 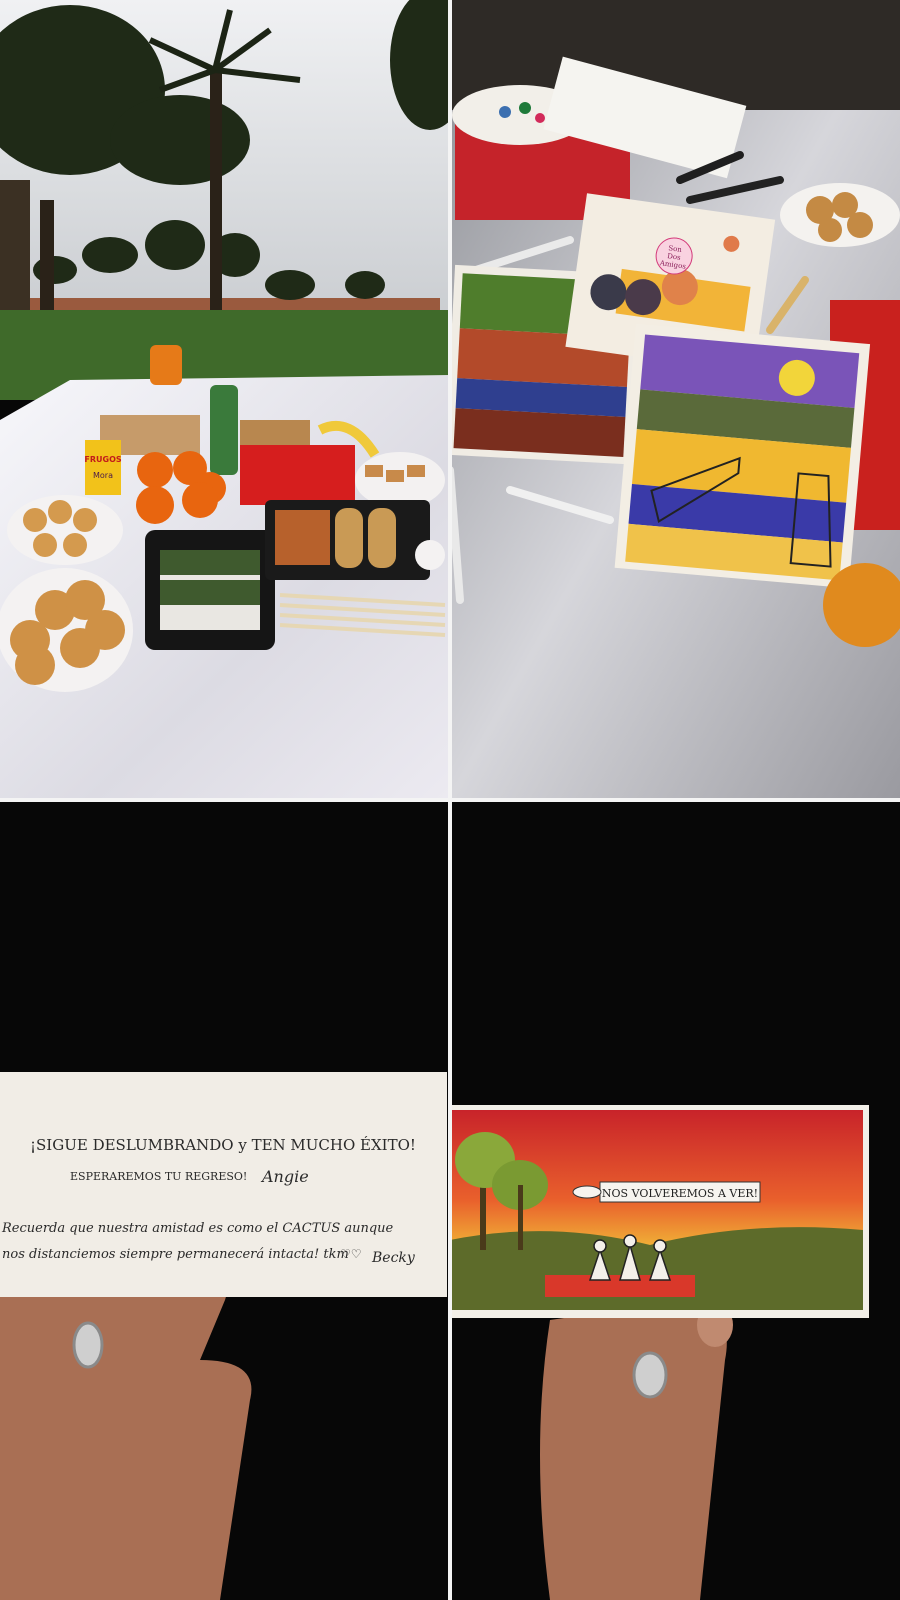 I want to click on three-figures, so click(x=630, y=1257).